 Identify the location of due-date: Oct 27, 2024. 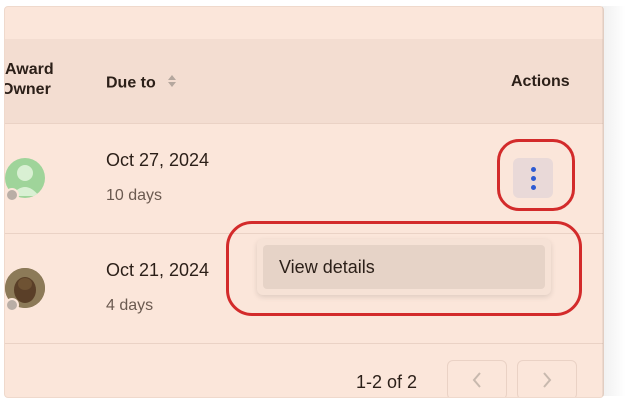
(158, 160).